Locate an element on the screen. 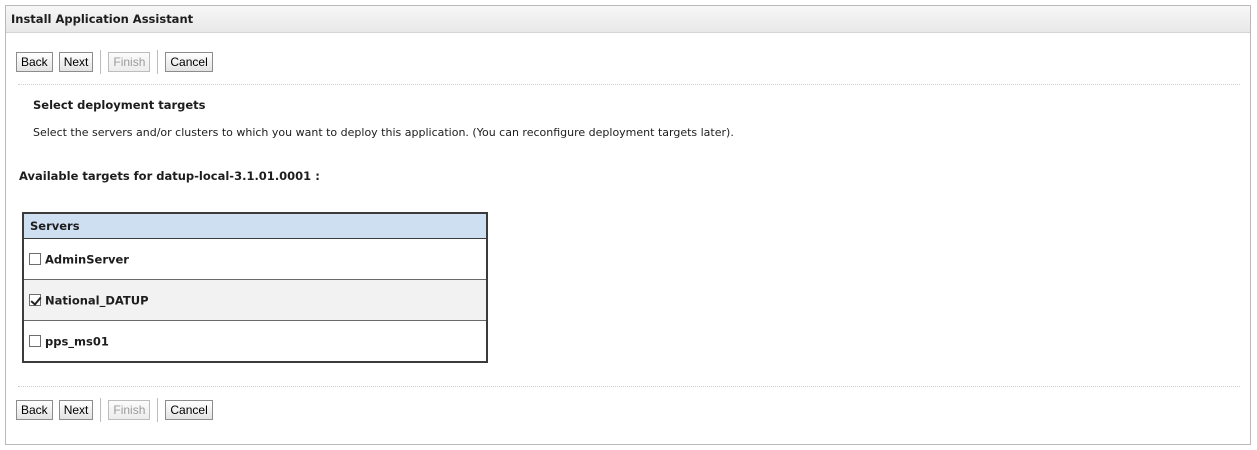  bottom-button-bar: Back Next Finish Cancel is located at coordinates (117, 410).